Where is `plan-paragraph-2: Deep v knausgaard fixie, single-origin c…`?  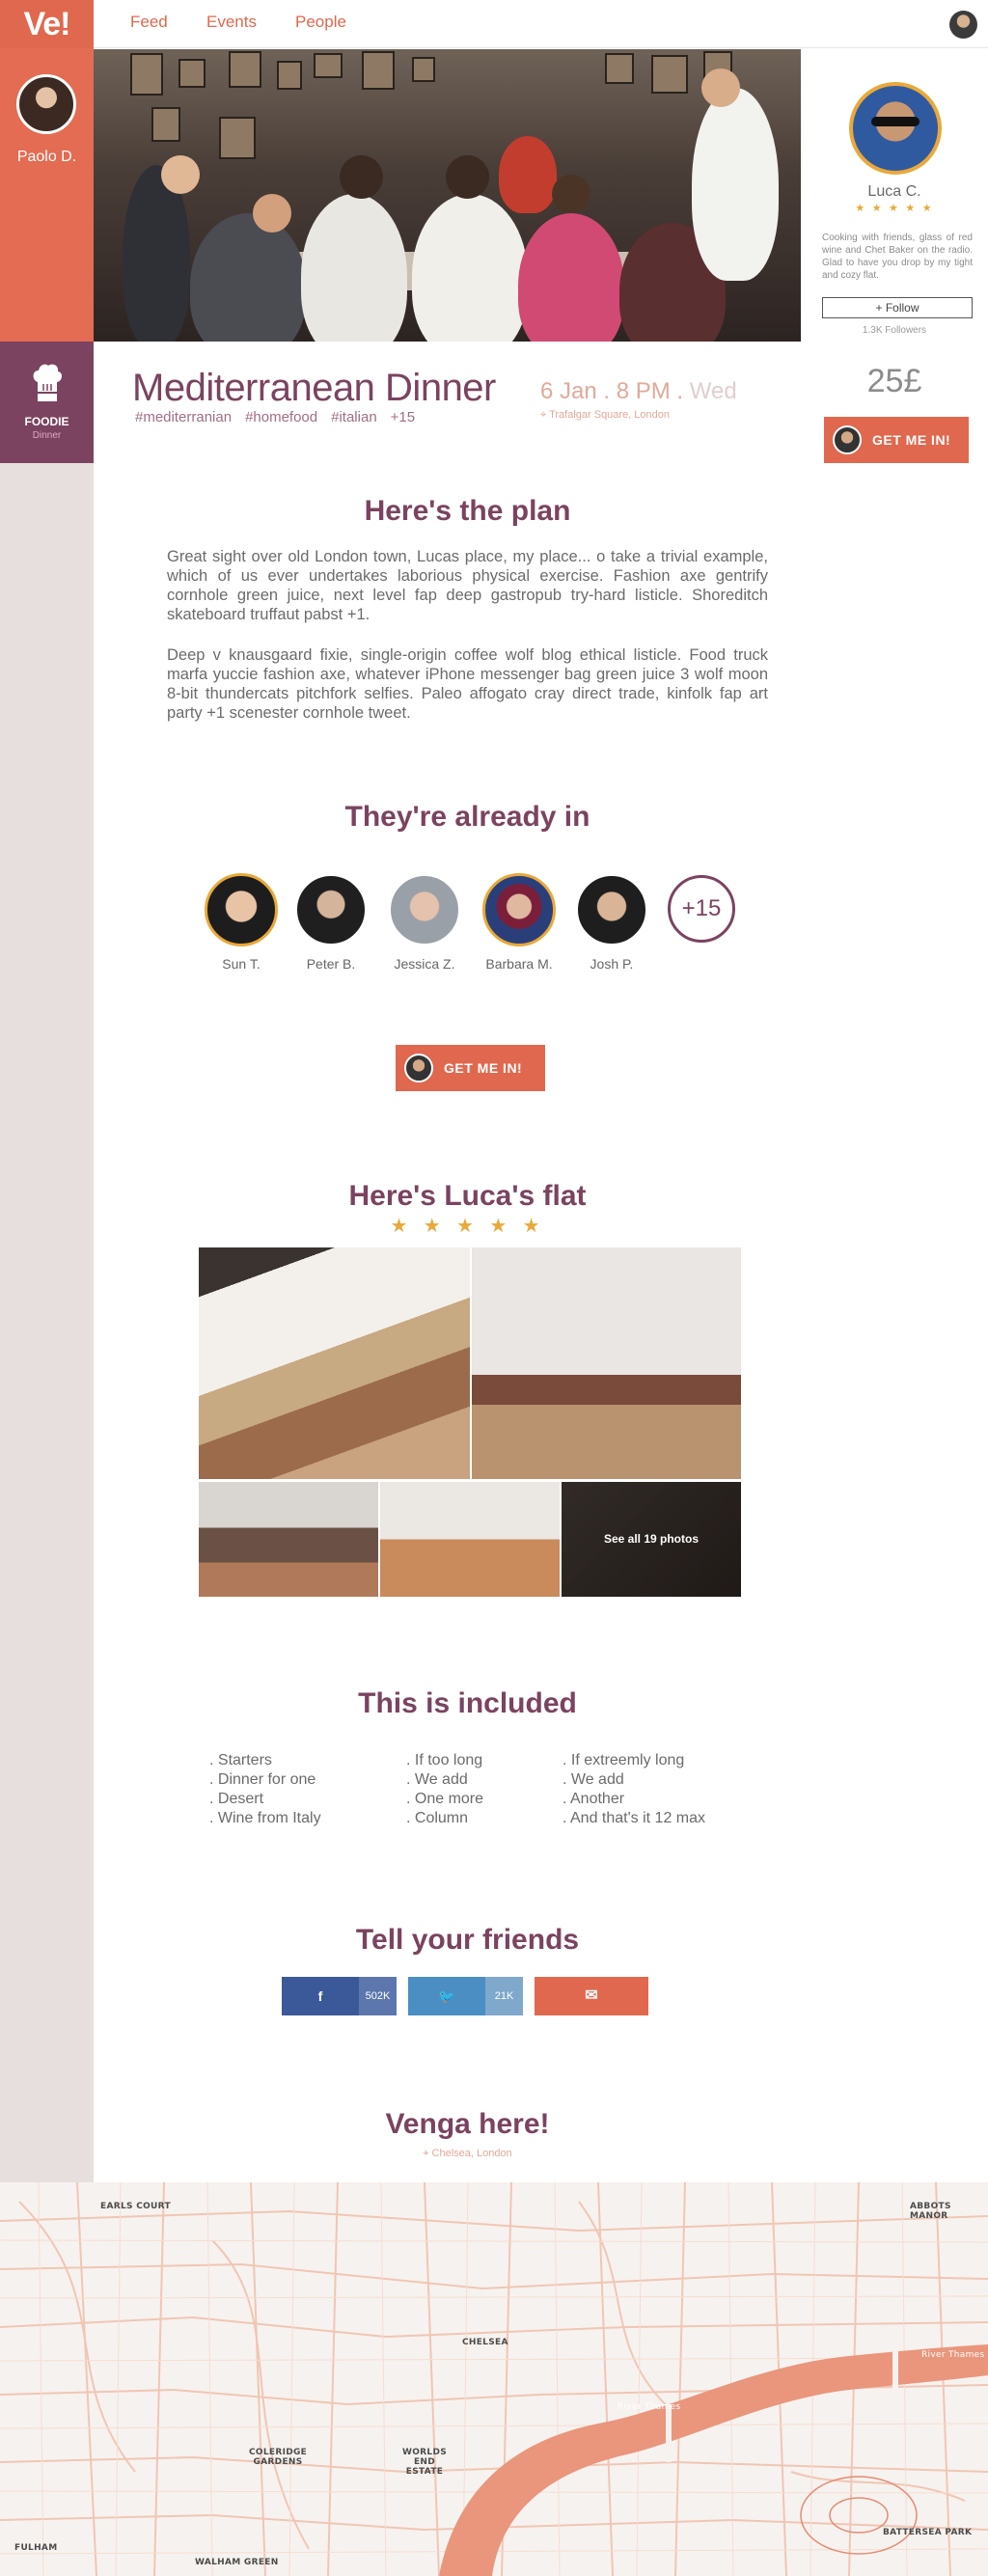
plan-paragraph-2: Deep v knausgaard fixie, single-origin c… is located at coordinates (467, 684).